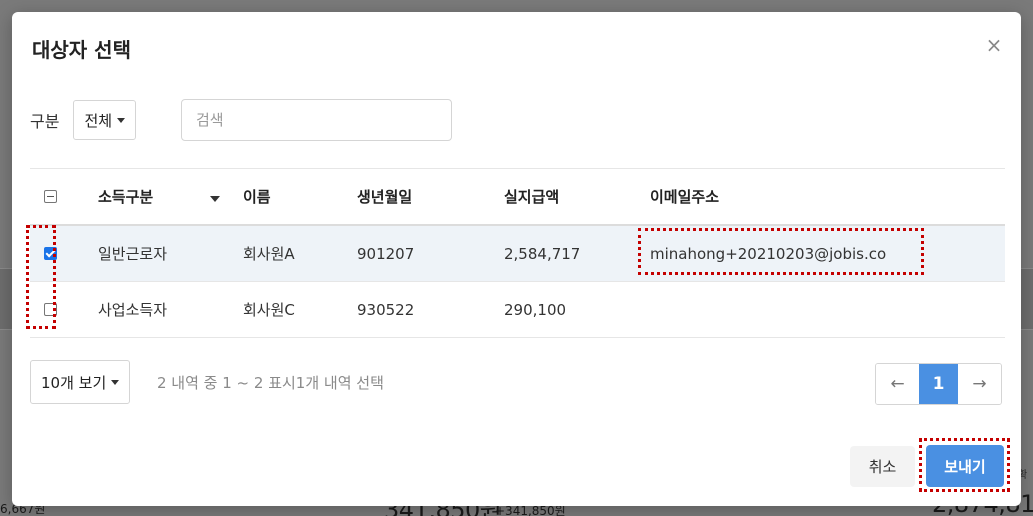 This screenshot has width=1033, height=516. What do you see at coordinates (125, 196) in the screenshot?
I see `column-header-income-type: 소득구분` at bounding box center [125, 196].